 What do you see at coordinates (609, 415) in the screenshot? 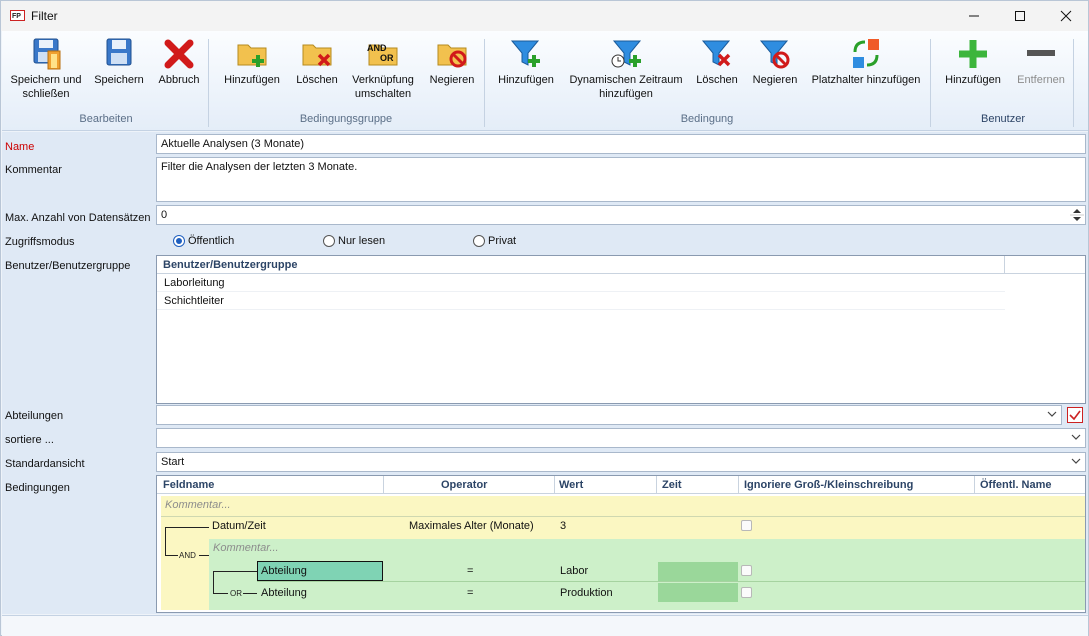
I see `departments-select` at bounding box center [609, 415].